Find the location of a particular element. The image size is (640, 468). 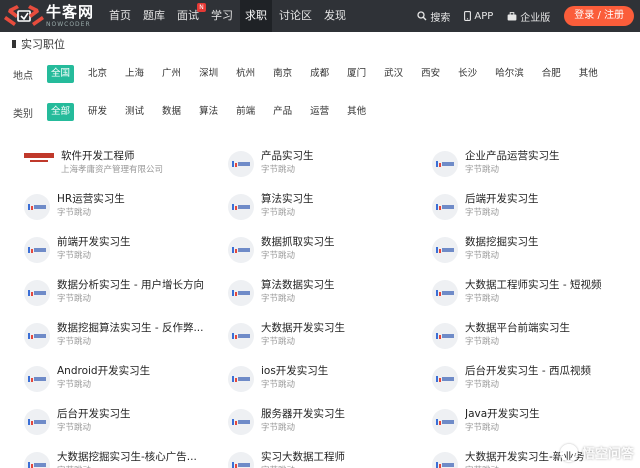

job-card: Java开发实习生 字节跳动 is located at coordinates (532, 425).